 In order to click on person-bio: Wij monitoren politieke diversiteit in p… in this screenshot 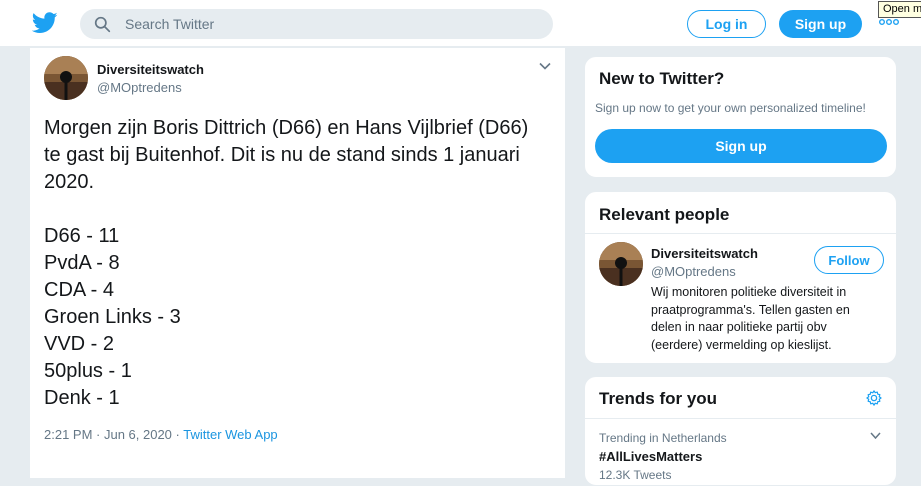, I will do `click(766, 319)`.